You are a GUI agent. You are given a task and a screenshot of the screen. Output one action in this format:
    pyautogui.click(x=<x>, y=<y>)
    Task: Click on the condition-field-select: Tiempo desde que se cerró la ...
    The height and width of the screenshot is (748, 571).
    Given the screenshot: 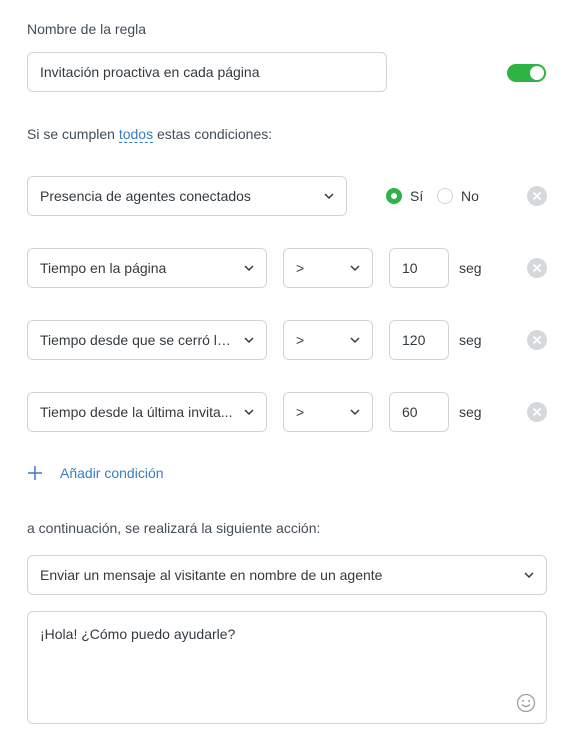 What is the action you would take?
    pyautogui.click(x=147, y=340)
    